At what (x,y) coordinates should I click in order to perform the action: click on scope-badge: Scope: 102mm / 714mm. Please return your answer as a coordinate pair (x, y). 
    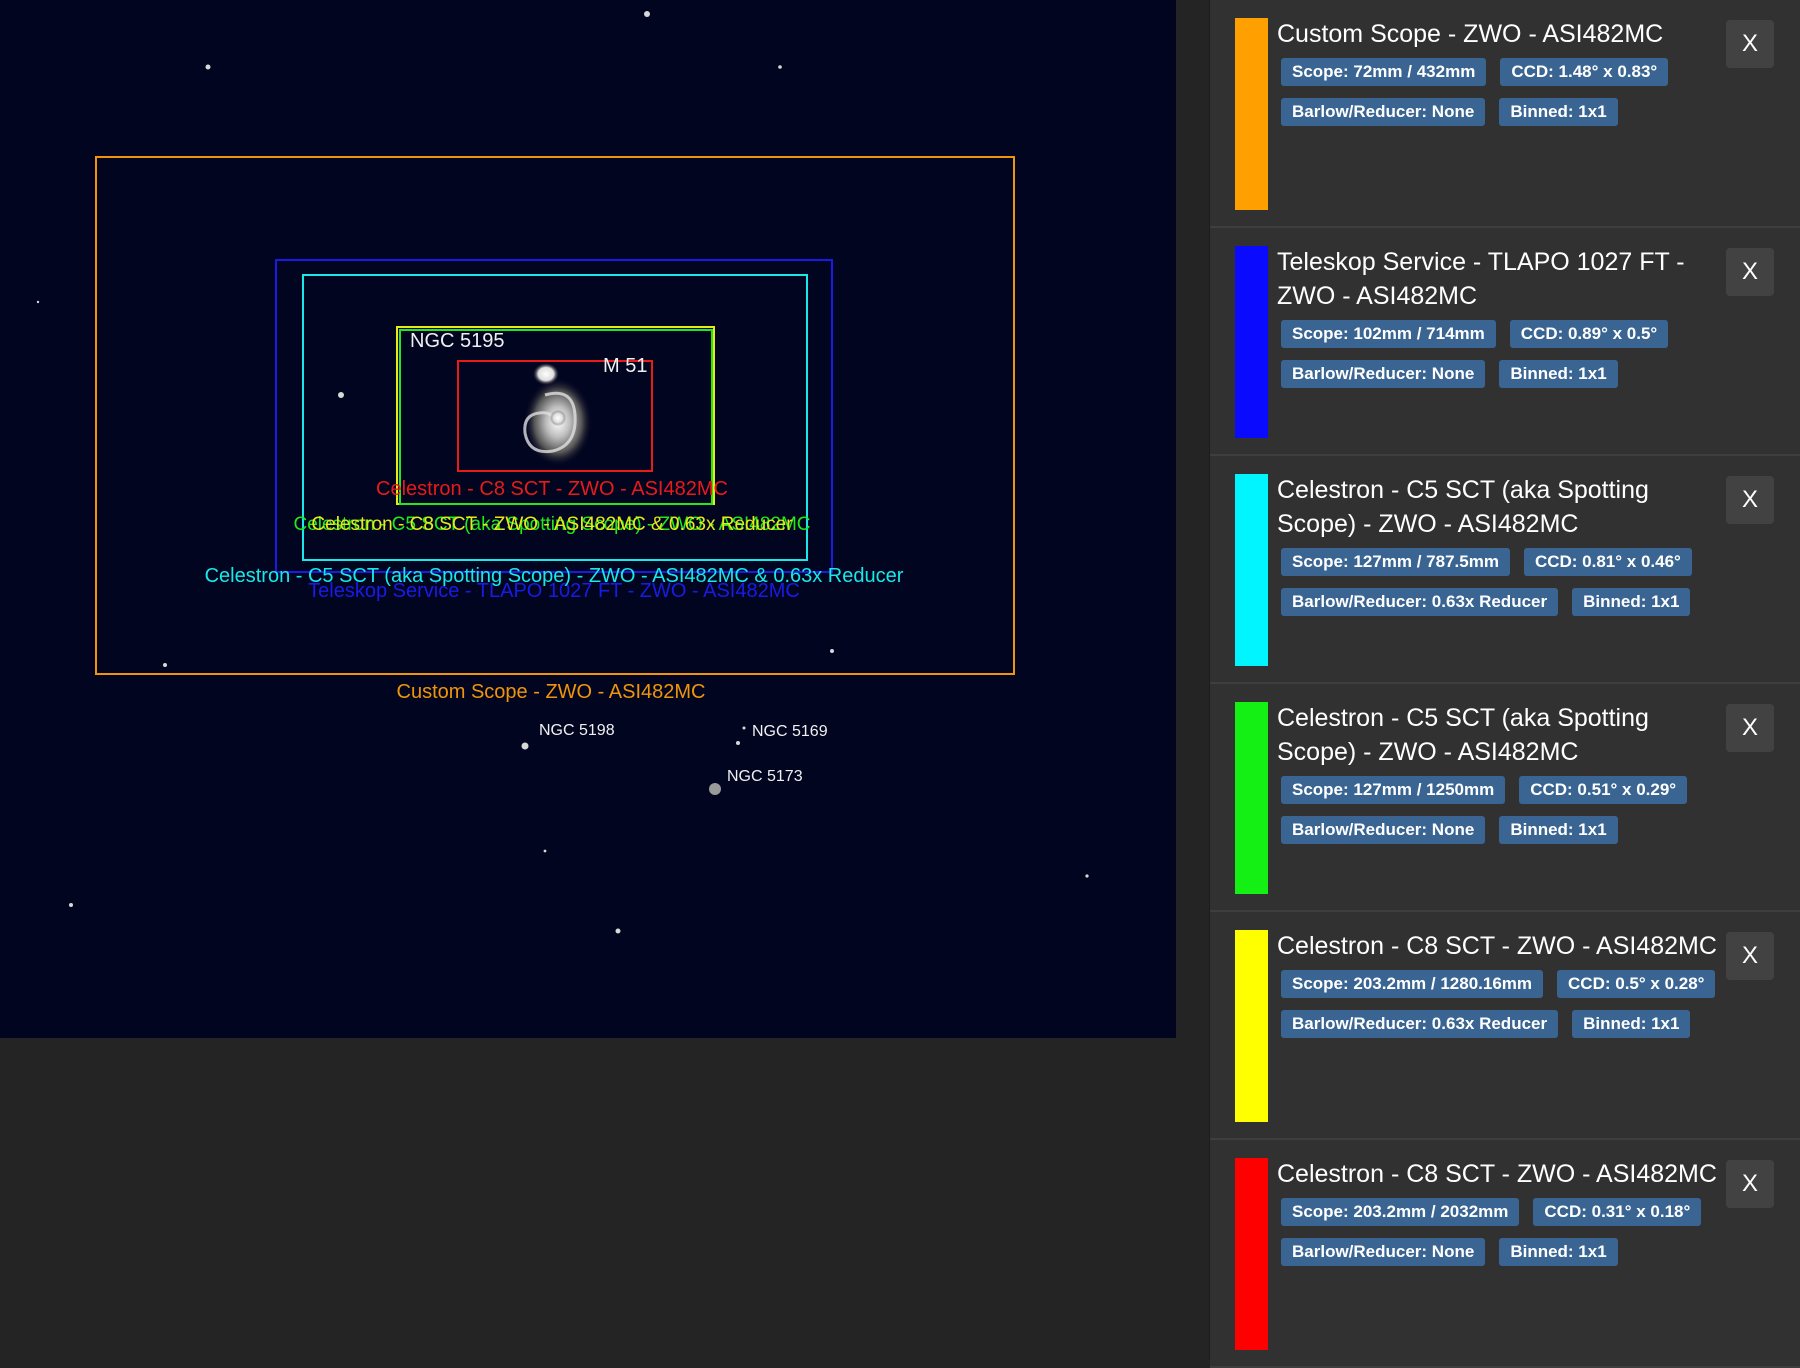
    Looking at the image, I should click on (1388, 334).